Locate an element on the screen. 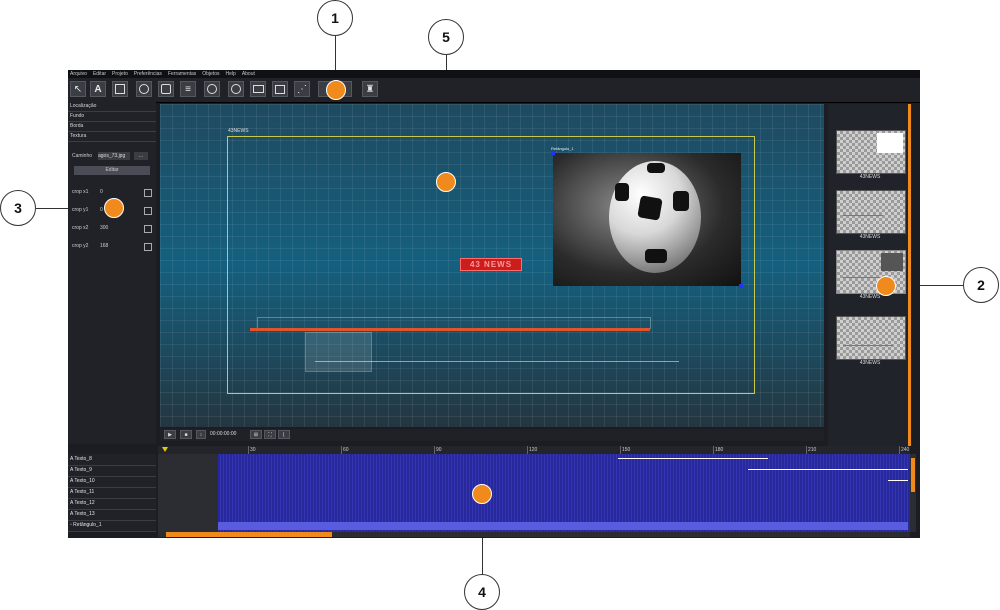 This screenshot has width=1000, height=610. zoom-button: ⌊ is located at coordinates (284, 434).